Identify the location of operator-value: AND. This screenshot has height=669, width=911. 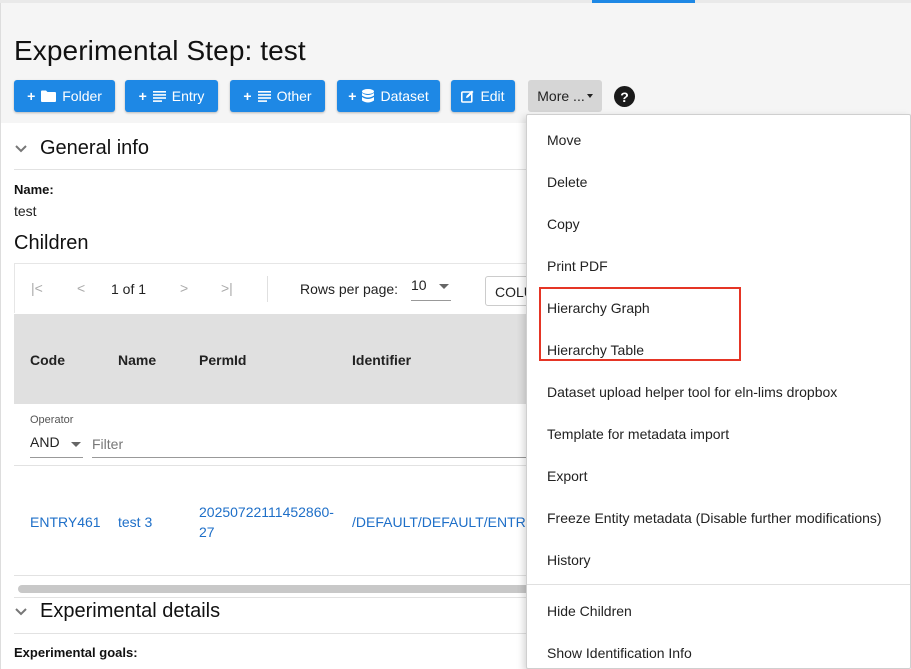
(45, 442).